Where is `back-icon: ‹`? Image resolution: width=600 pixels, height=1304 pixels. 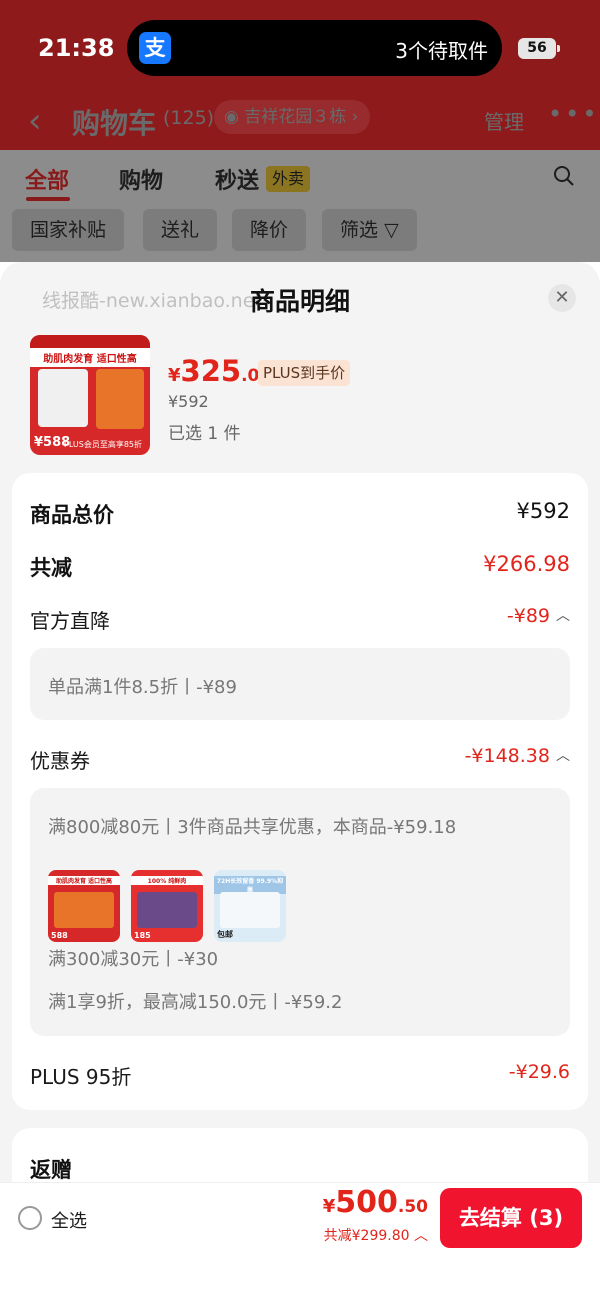
back-icon: ‹ is located at coordinates (35, 121).